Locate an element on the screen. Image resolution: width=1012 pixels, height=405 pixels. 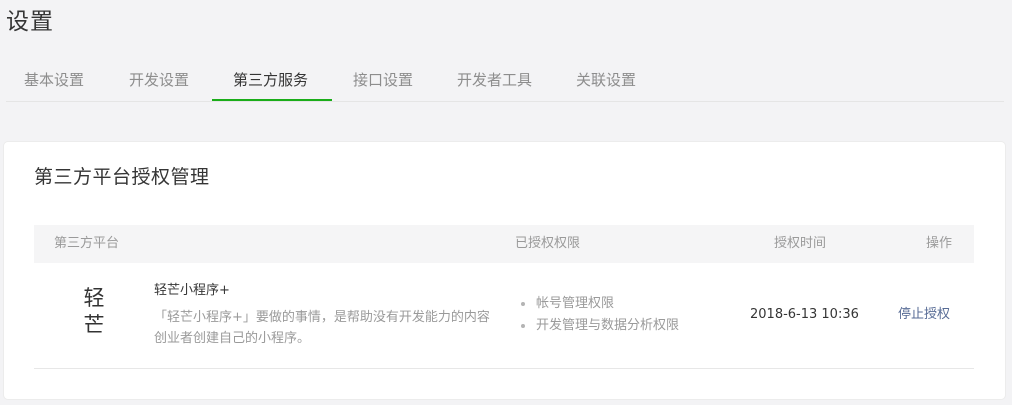
column-header-platform: 第三方平台 is located at coordinates (87, 243).